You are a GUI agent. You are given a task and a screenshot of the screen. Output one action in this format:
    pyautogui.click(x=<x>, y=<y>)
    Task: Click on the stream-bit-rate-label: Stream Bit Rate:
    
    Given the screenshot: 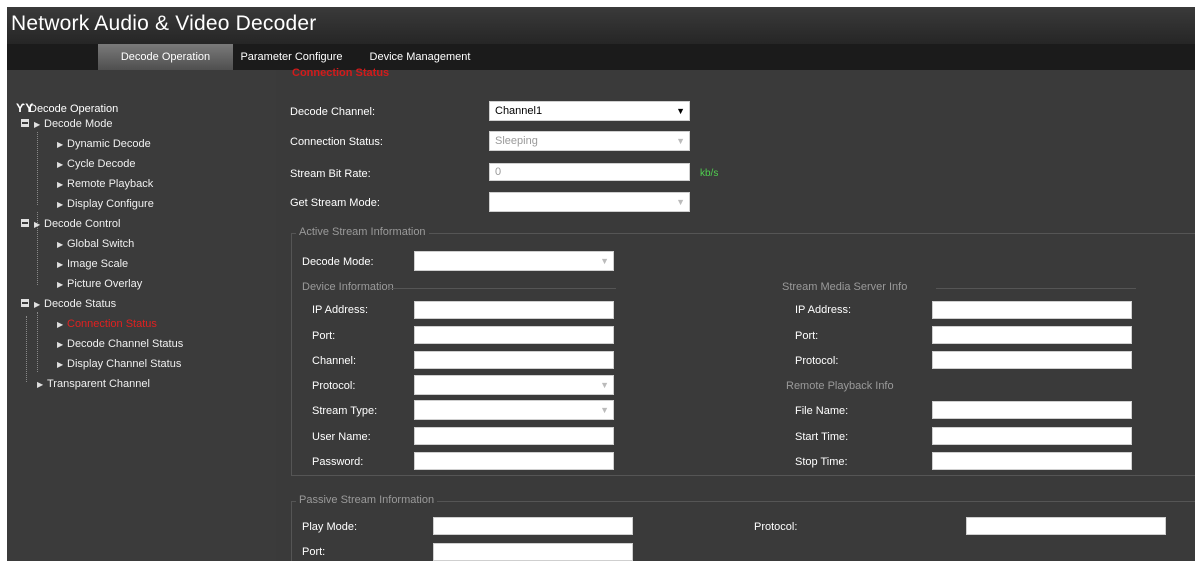 What is the action you would take?
    pyautogui.click(x=330, y=174)
    